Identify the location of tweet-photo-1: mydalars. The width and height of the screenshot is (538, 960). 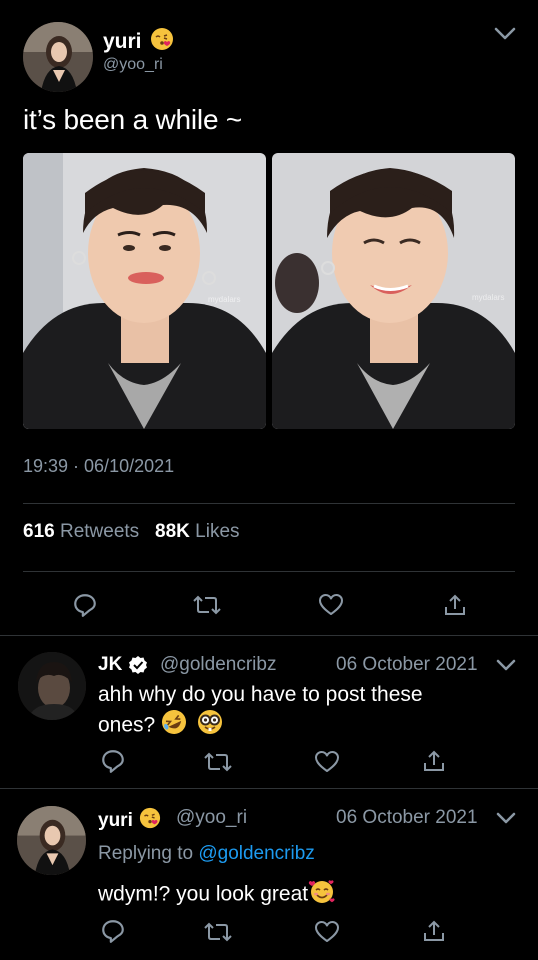
(144, 291).